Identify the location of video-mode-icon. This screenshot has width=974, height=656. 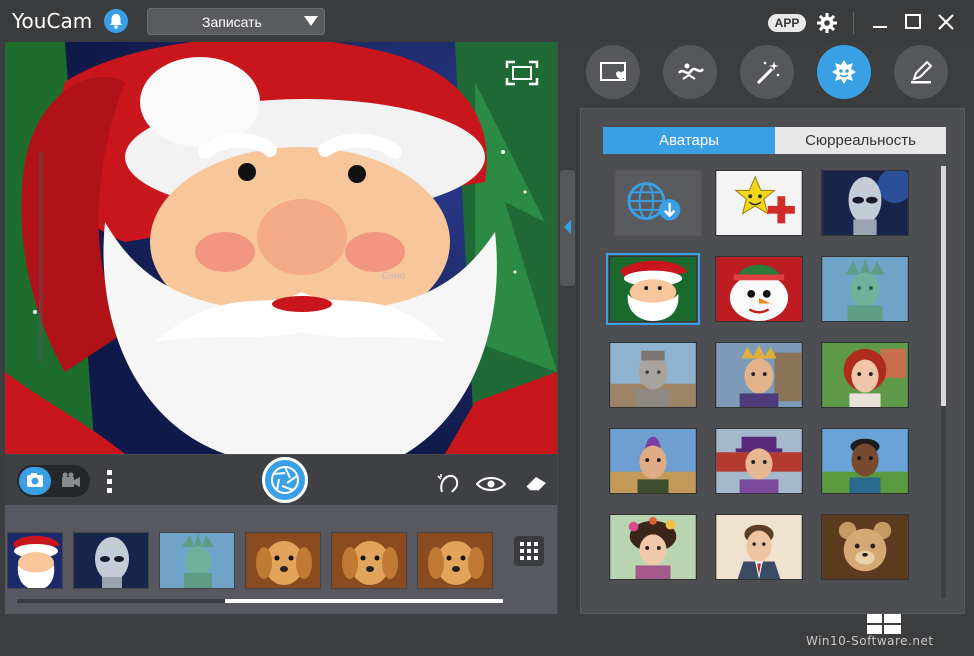
(71, 483).